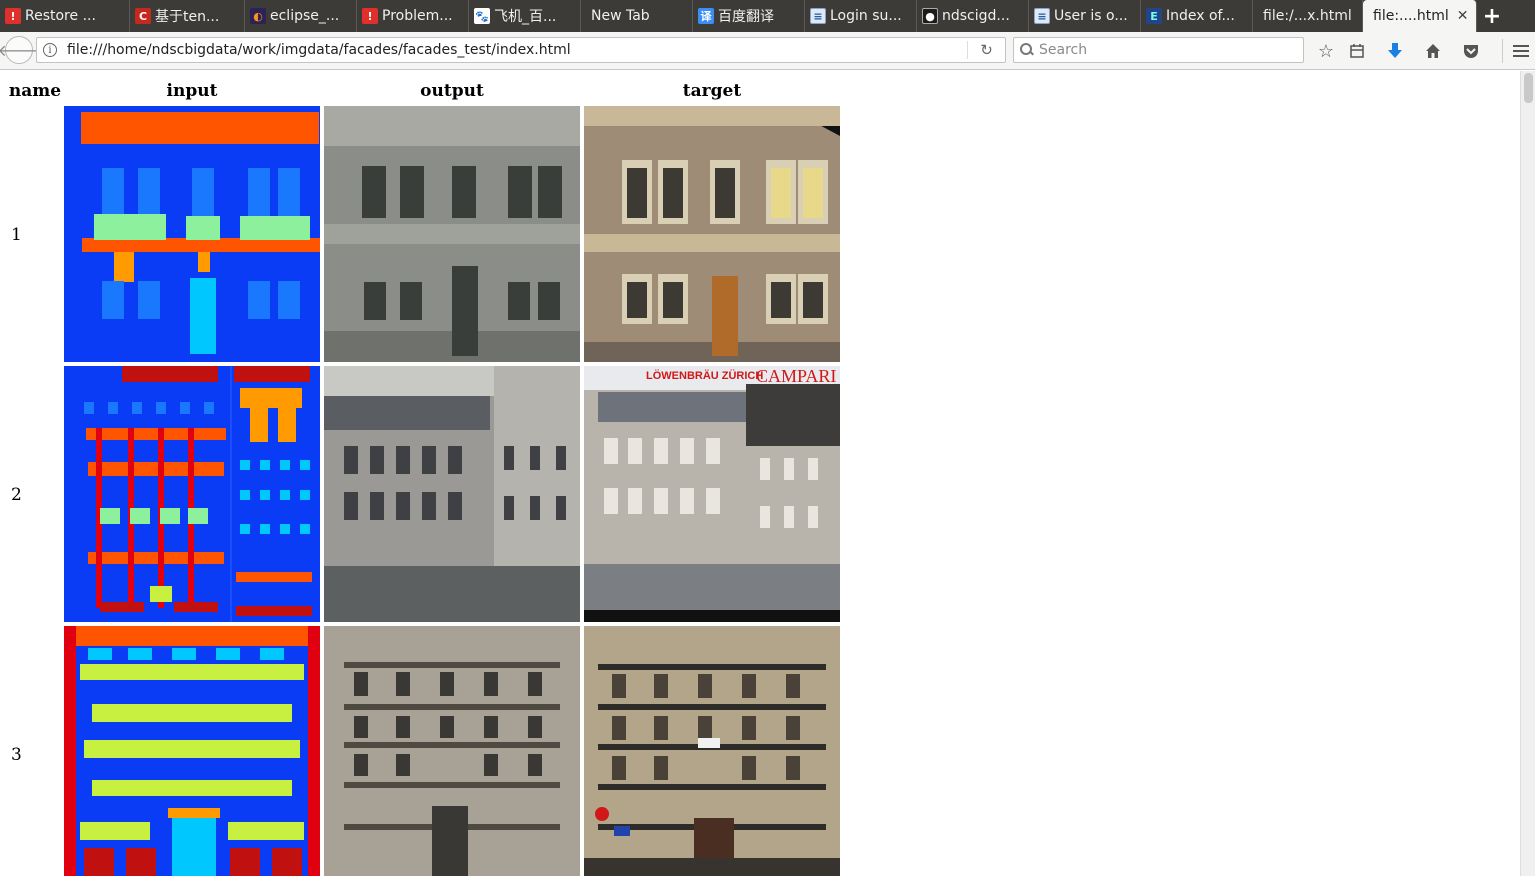 The width and height of the screenshot is (1535, 876). What do you see at coordinates (1528, 88) in the screenshot?
I see `scrollbar-thumb` at bounding box center [1528, 88].